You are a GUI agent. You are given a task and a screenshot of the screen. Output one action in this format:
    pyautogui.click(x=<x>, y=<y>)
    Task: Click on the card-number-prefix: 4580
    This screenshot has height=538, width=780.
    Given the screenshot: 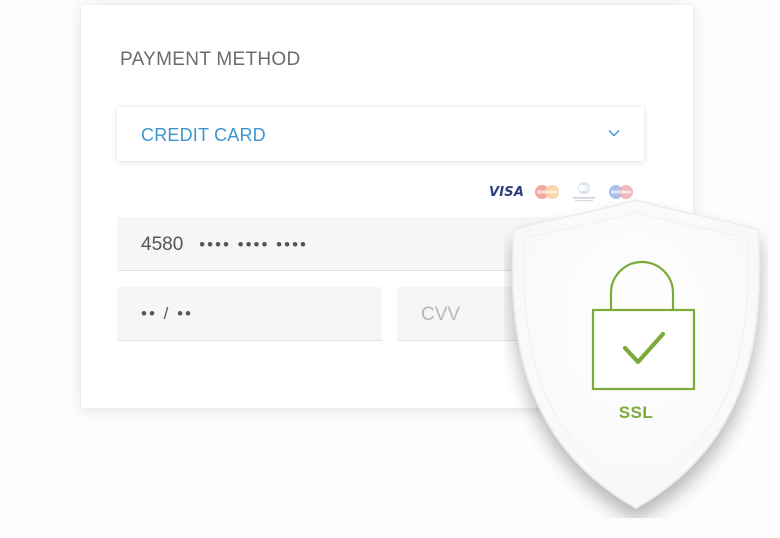 What is the action you would take?
    pyautogui.click(x=162, y=244)
    